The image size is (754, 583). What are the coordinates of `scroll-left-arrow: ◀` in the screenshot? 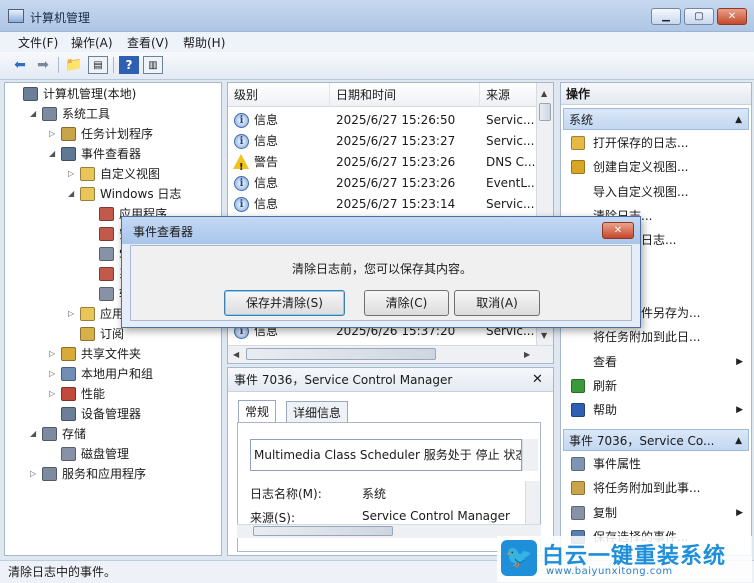 It's located at (236, 354).